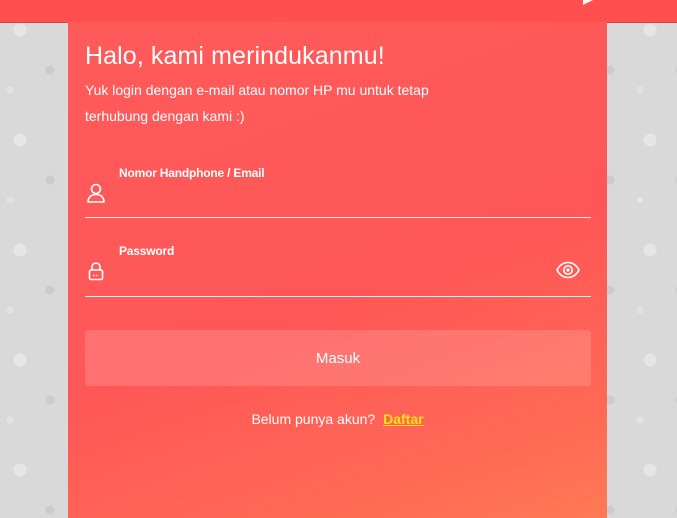 This screenshot has width=677, height=518. I want to click on password-field: Password, so click(338, 268).